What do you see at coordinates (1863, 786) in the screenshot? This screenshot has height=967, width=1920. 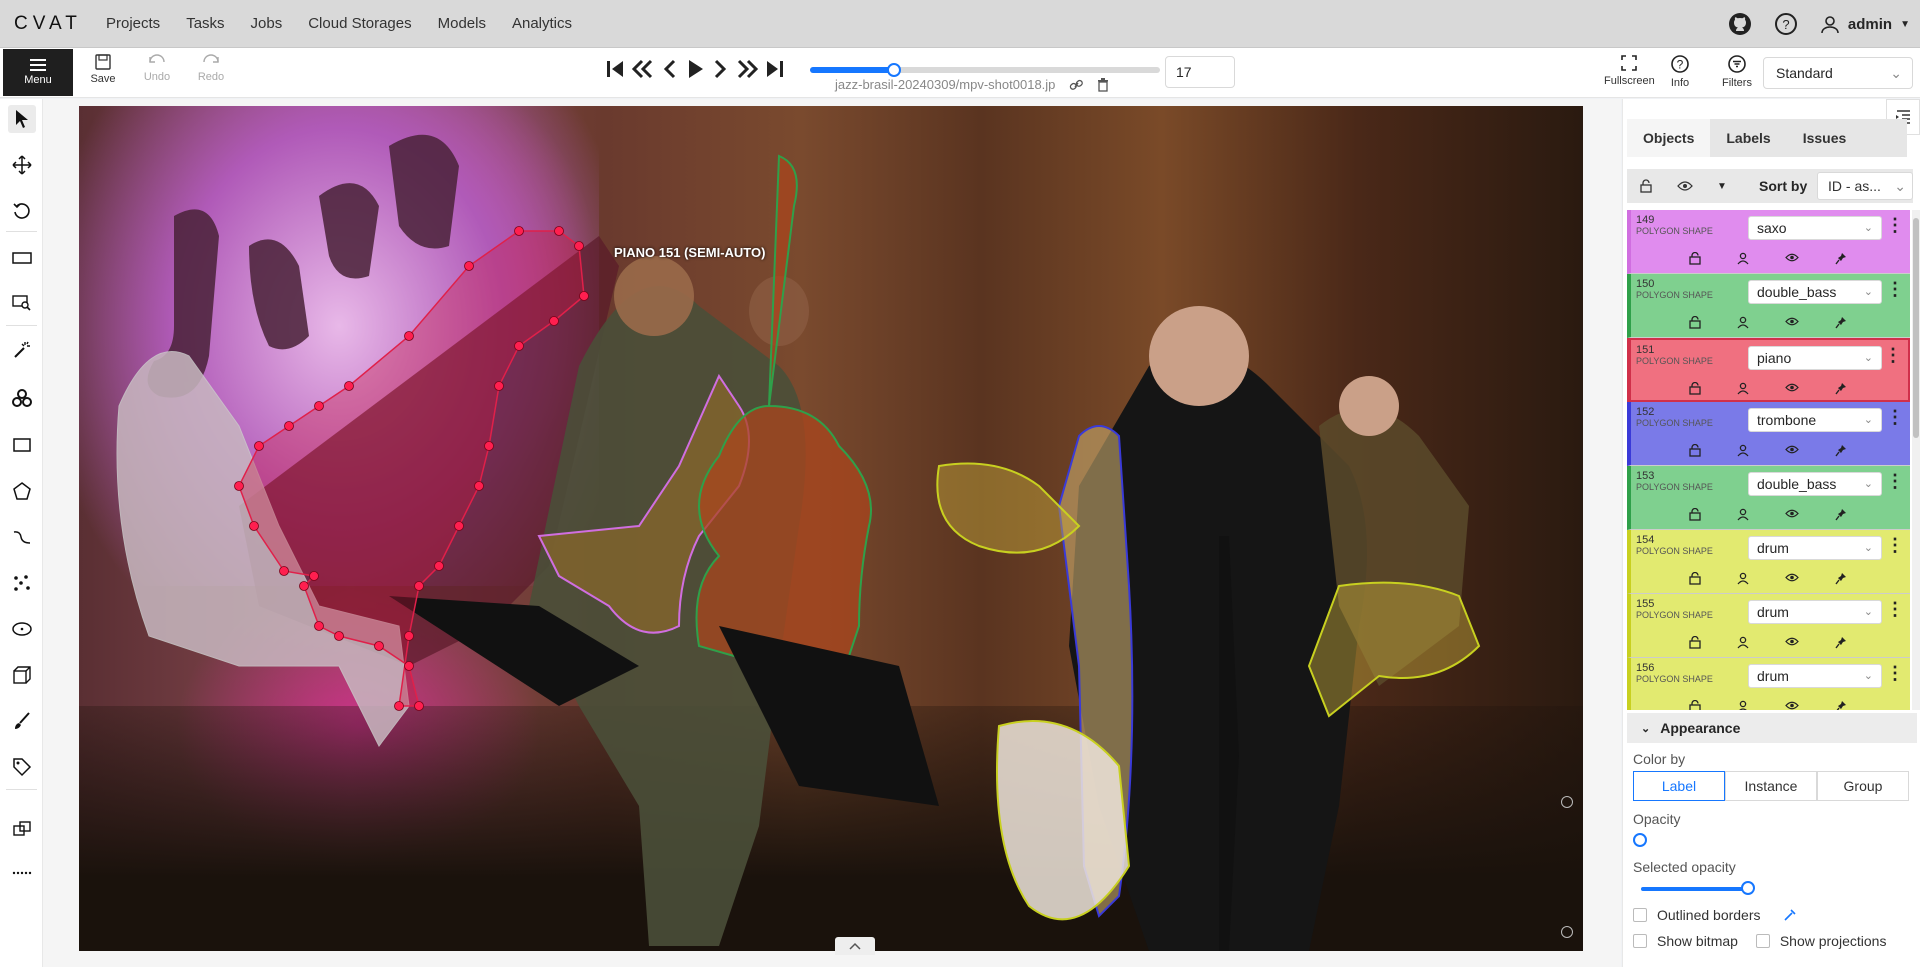 I see `color-by-group-option: Group` at bounding box center [1863, 786].